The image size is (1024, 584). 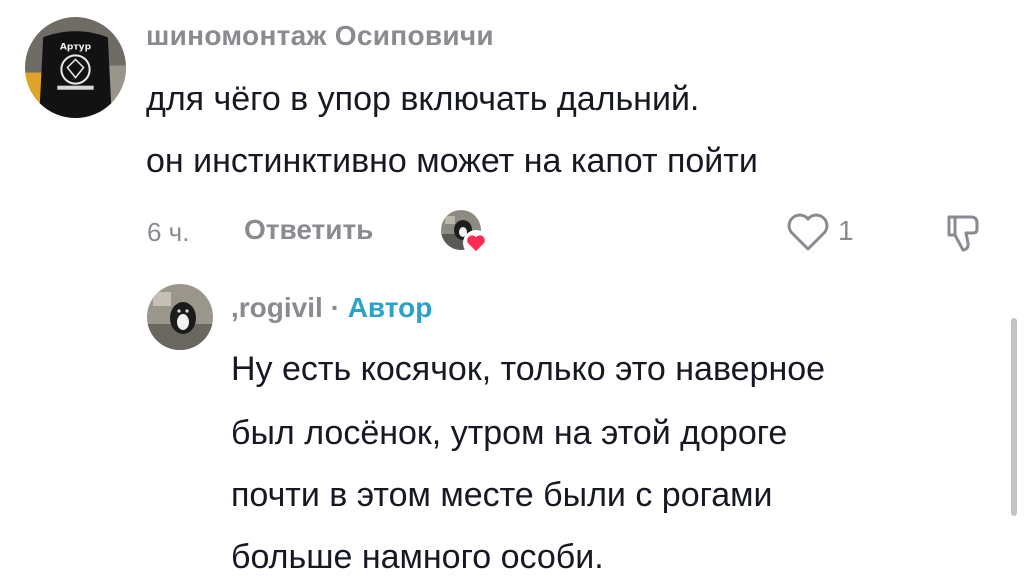 I want to click on liked-by-creator, so click(x=465, y=233).